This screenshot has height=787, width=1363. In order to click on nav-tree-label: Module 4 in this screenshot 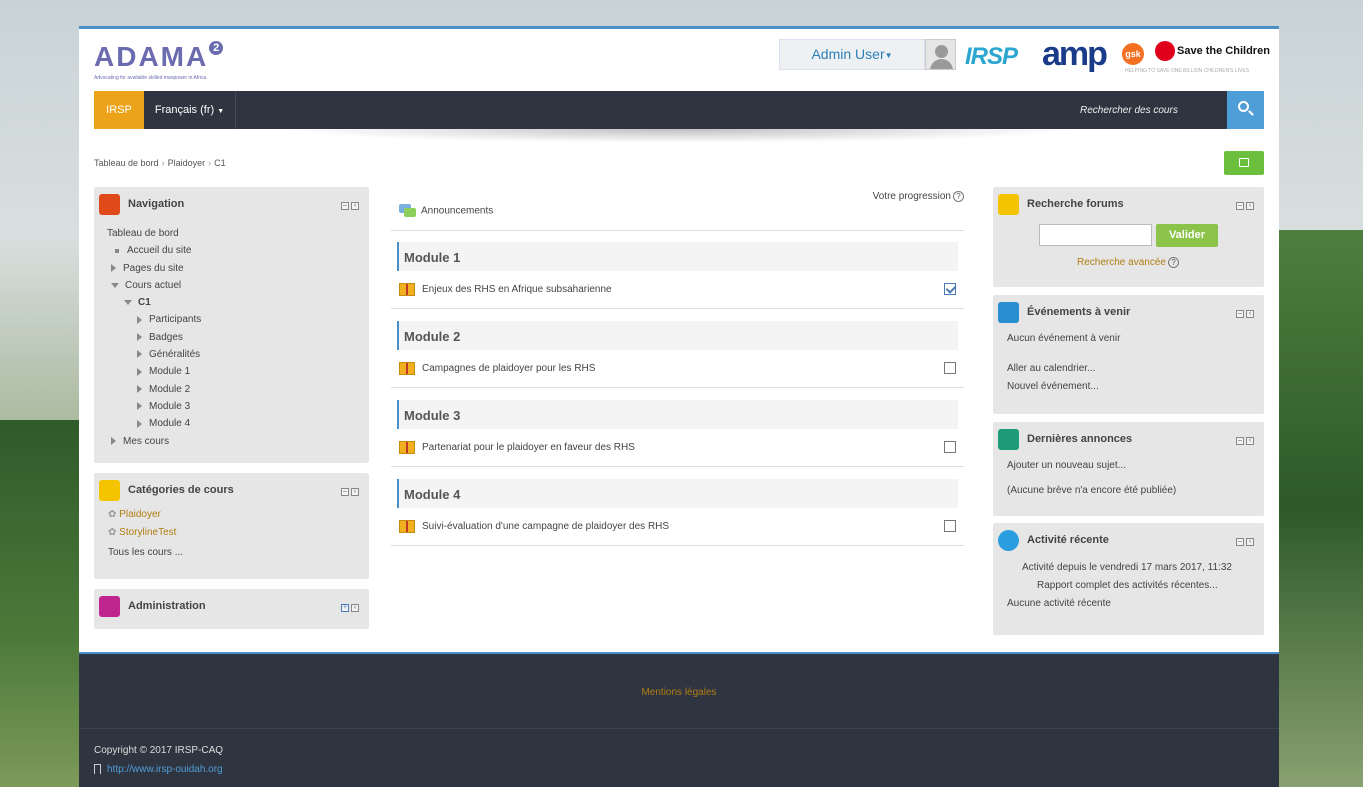, I will do `click(169, 423)`.